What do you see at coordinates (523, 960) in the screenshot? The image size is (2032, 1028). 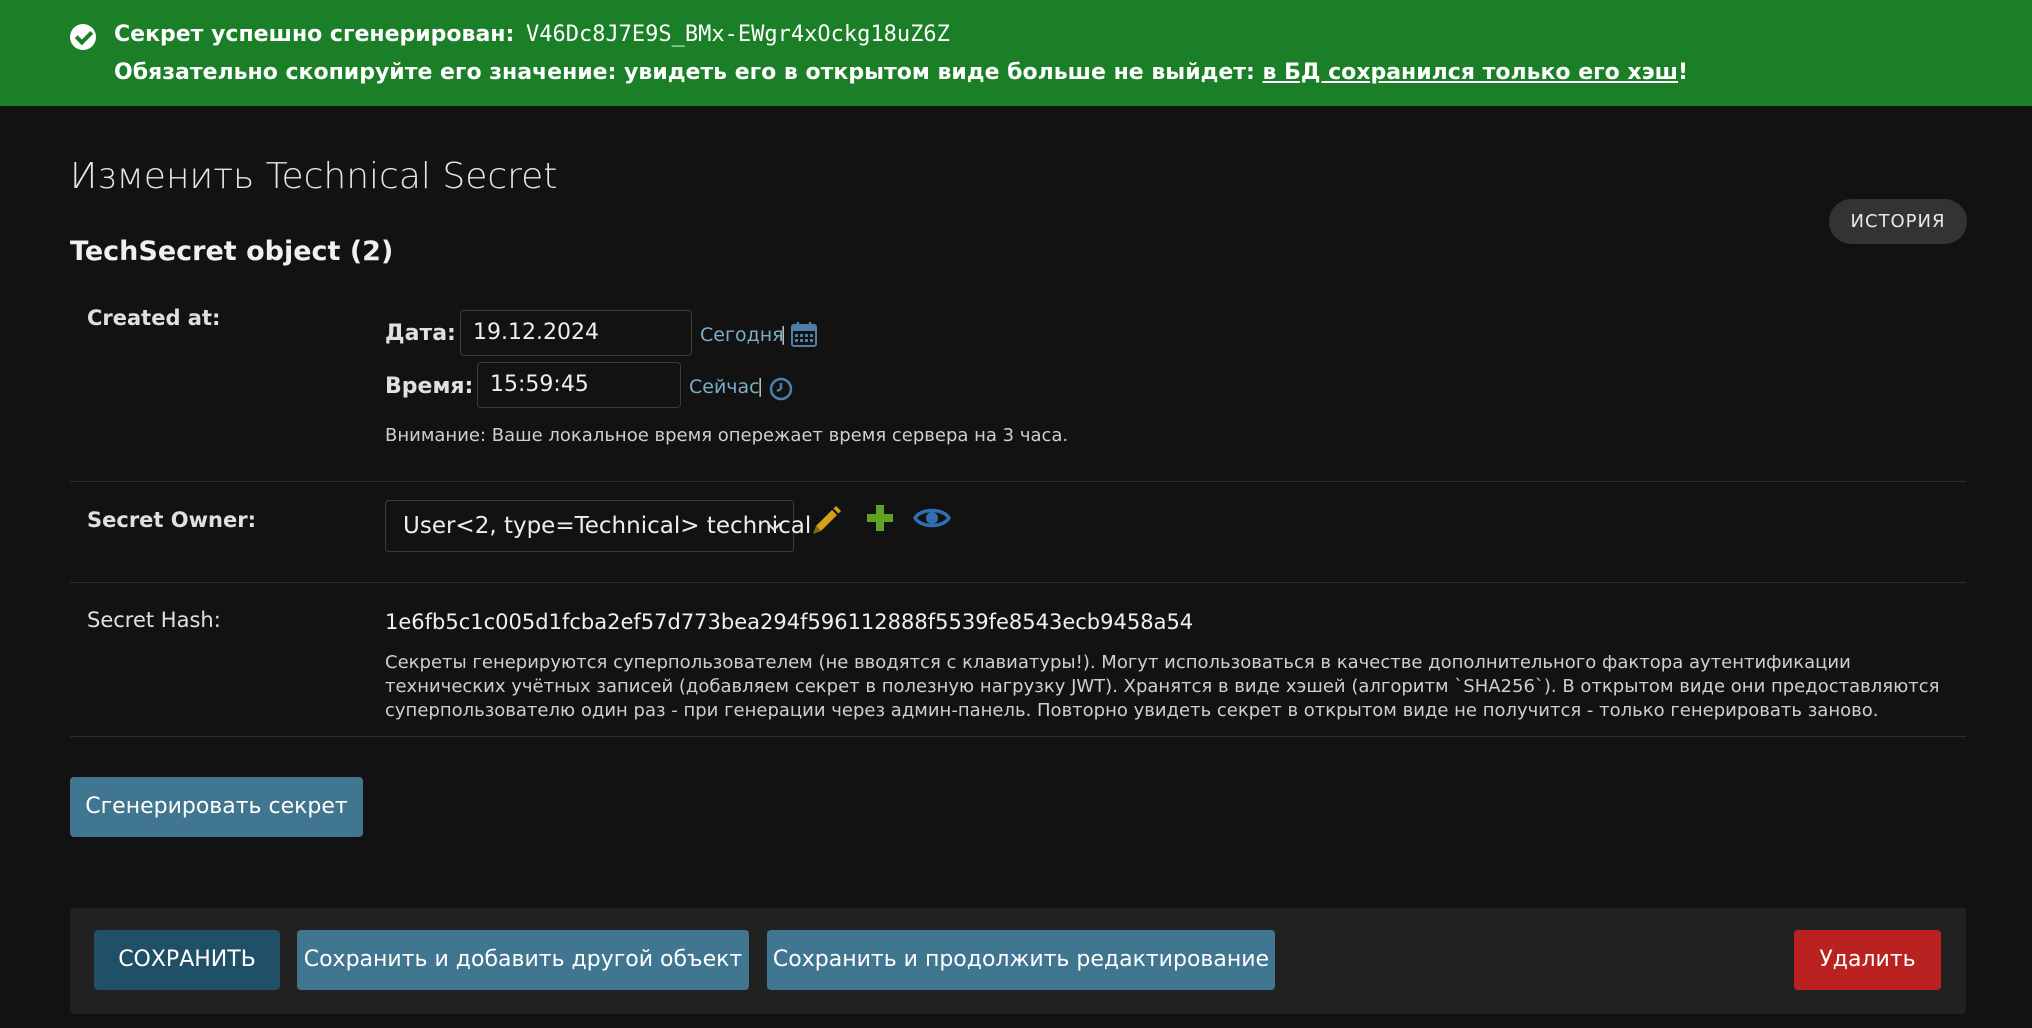 I see `save-and-add-another-button: Сохранить и добавить другой объект` at bounding box center [523, 960].